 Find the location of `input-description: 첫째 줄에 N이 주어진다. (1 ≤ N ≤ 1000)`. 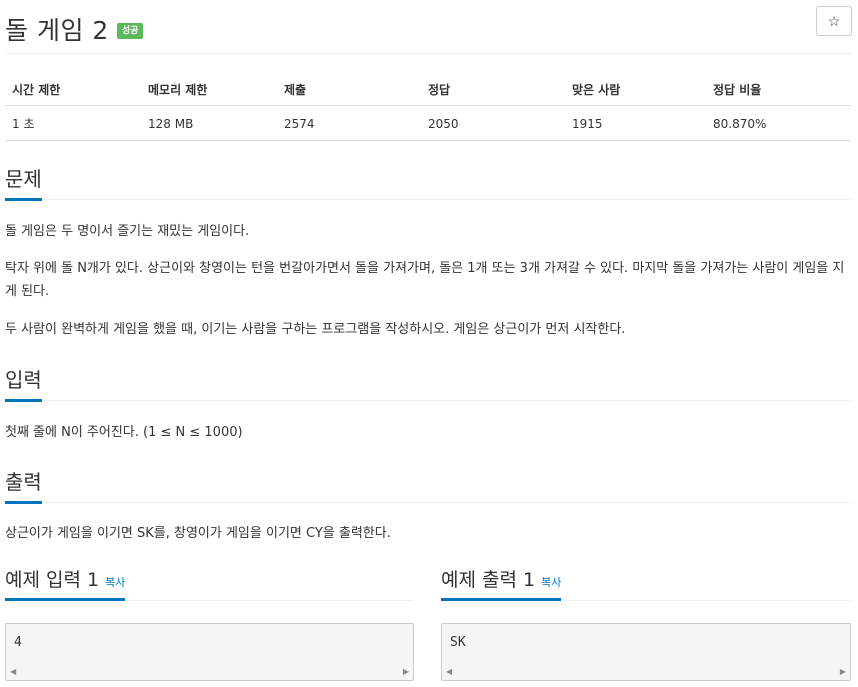

input-description: 첫째 줄에 N이 주어진다. (1 ≤ N ≤ 1000) is located at coordinates (124, 432).